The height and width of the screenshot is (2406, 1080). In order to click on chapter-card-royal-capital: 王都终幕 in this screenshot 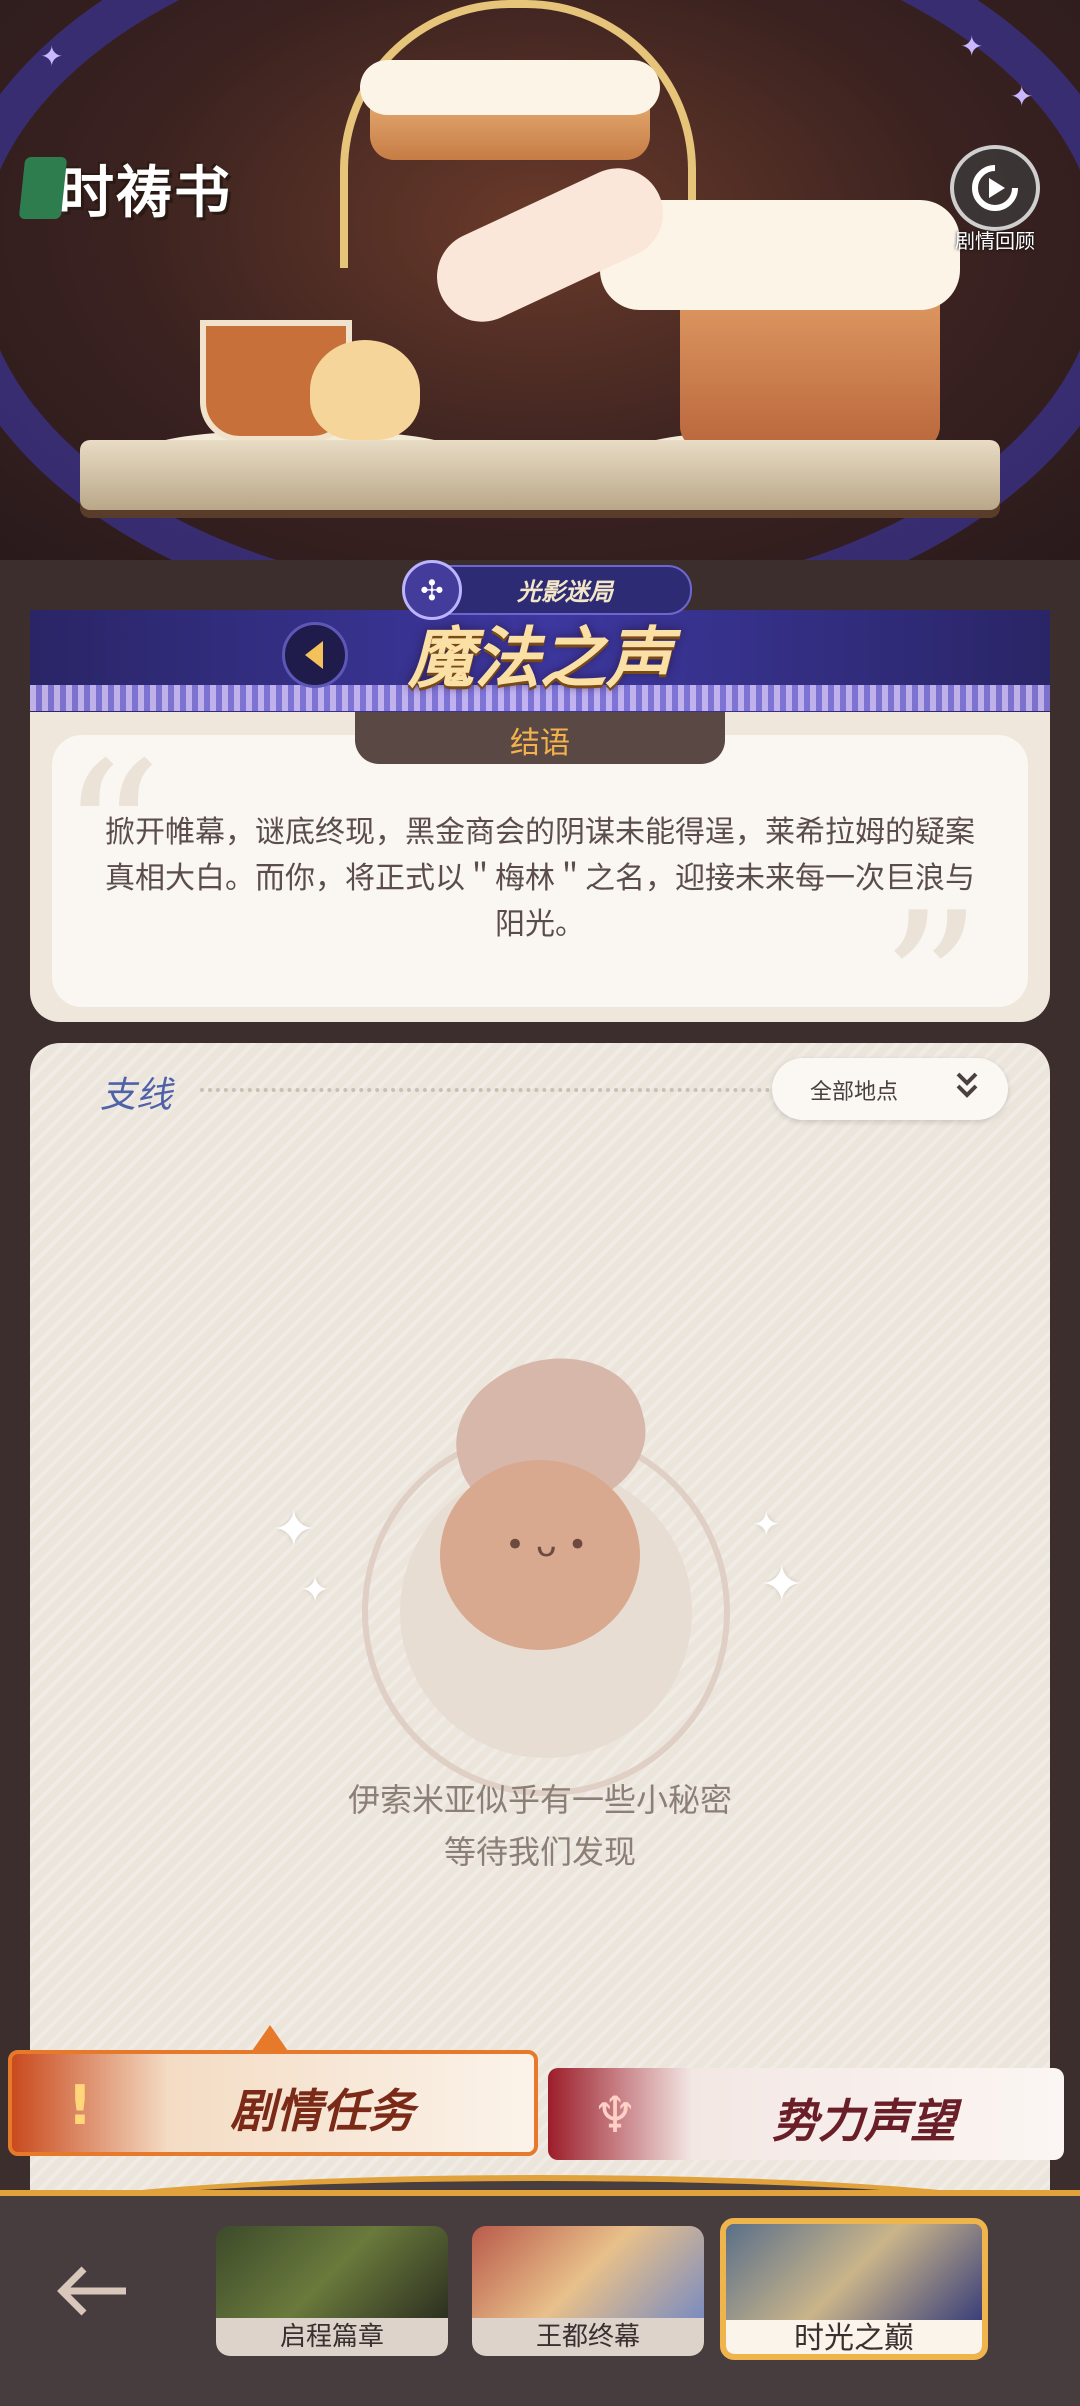, I will do `click(588, 2291)`.